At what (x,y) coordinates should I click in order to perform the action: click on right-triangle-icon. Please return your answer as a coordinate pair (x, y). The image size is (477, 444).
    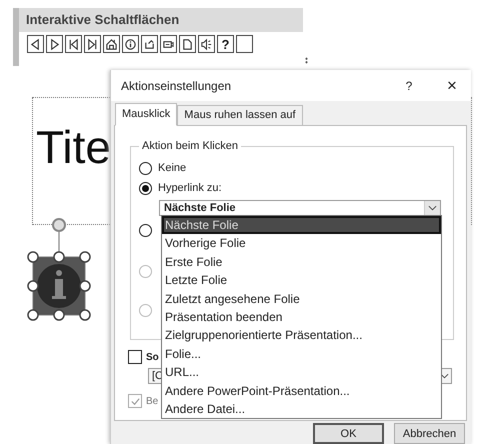
    Looking at the image, I should click on (54, 44).